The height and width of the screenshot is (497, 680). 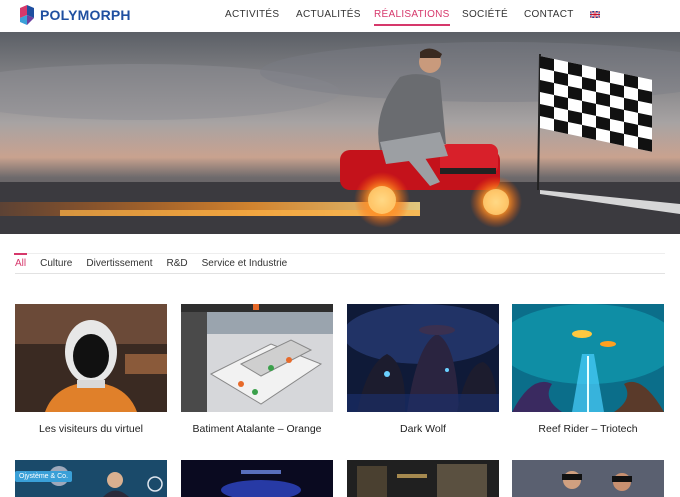 What do you see at coordinates (119, 265) in the screenshot?
I see `filter-divertissement: Divertissement` at bounding box center [119, 265].